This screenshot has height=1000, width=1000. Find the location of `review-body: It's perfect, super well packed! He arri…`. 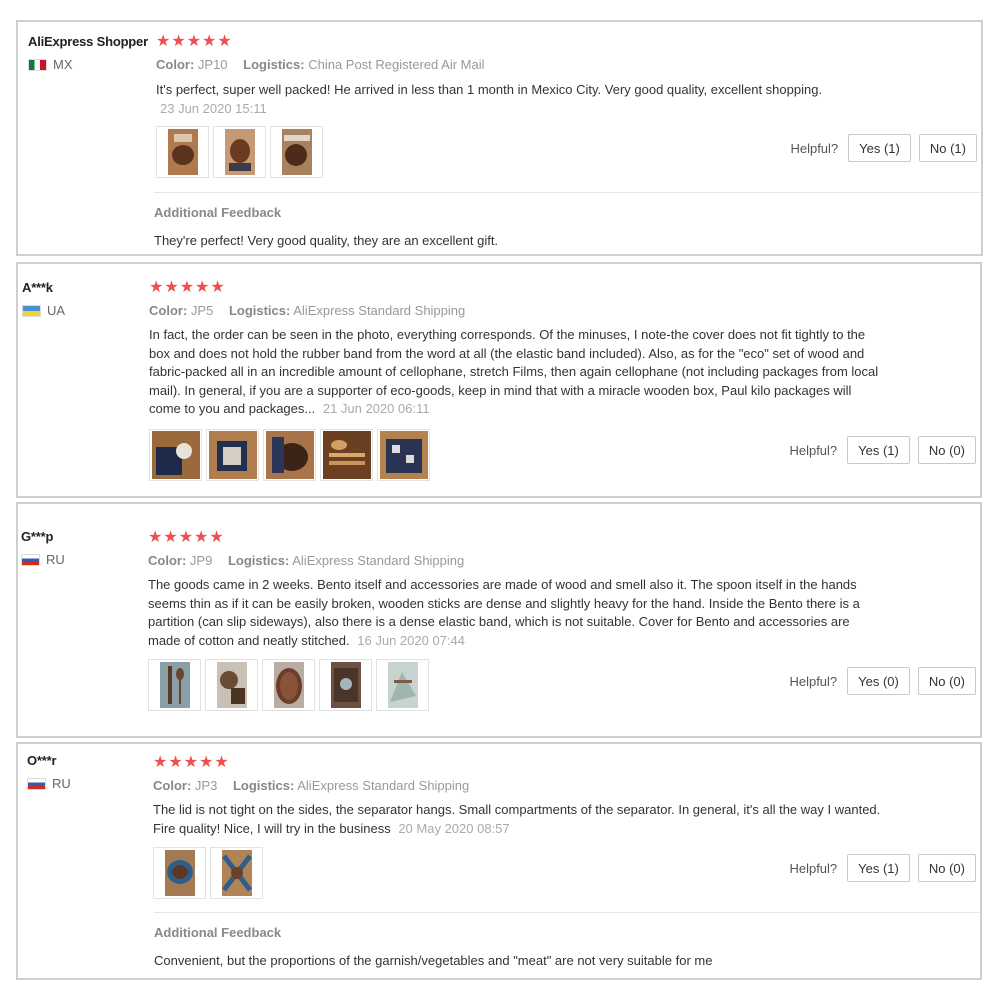

review-body: It's perfect, super well packed! He arri… is located at coordinates (489, 89).